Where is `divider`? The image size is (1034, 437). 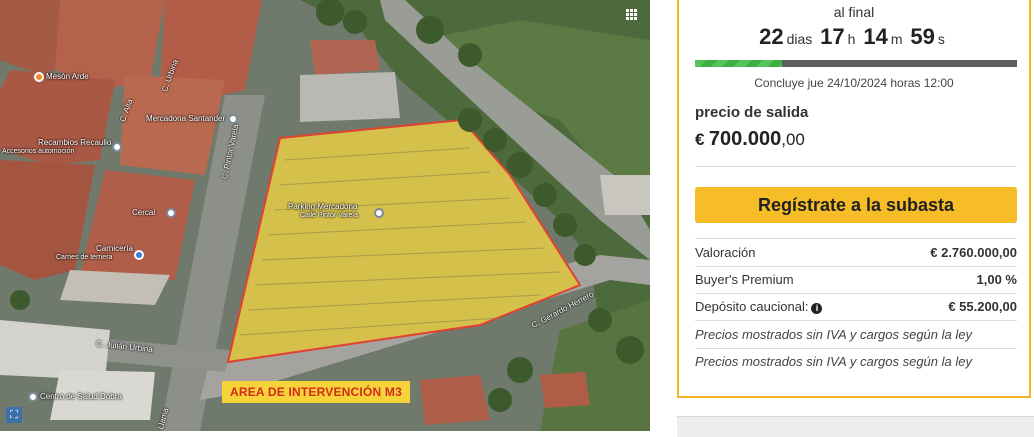
divider is located at coordinates (856, 166).